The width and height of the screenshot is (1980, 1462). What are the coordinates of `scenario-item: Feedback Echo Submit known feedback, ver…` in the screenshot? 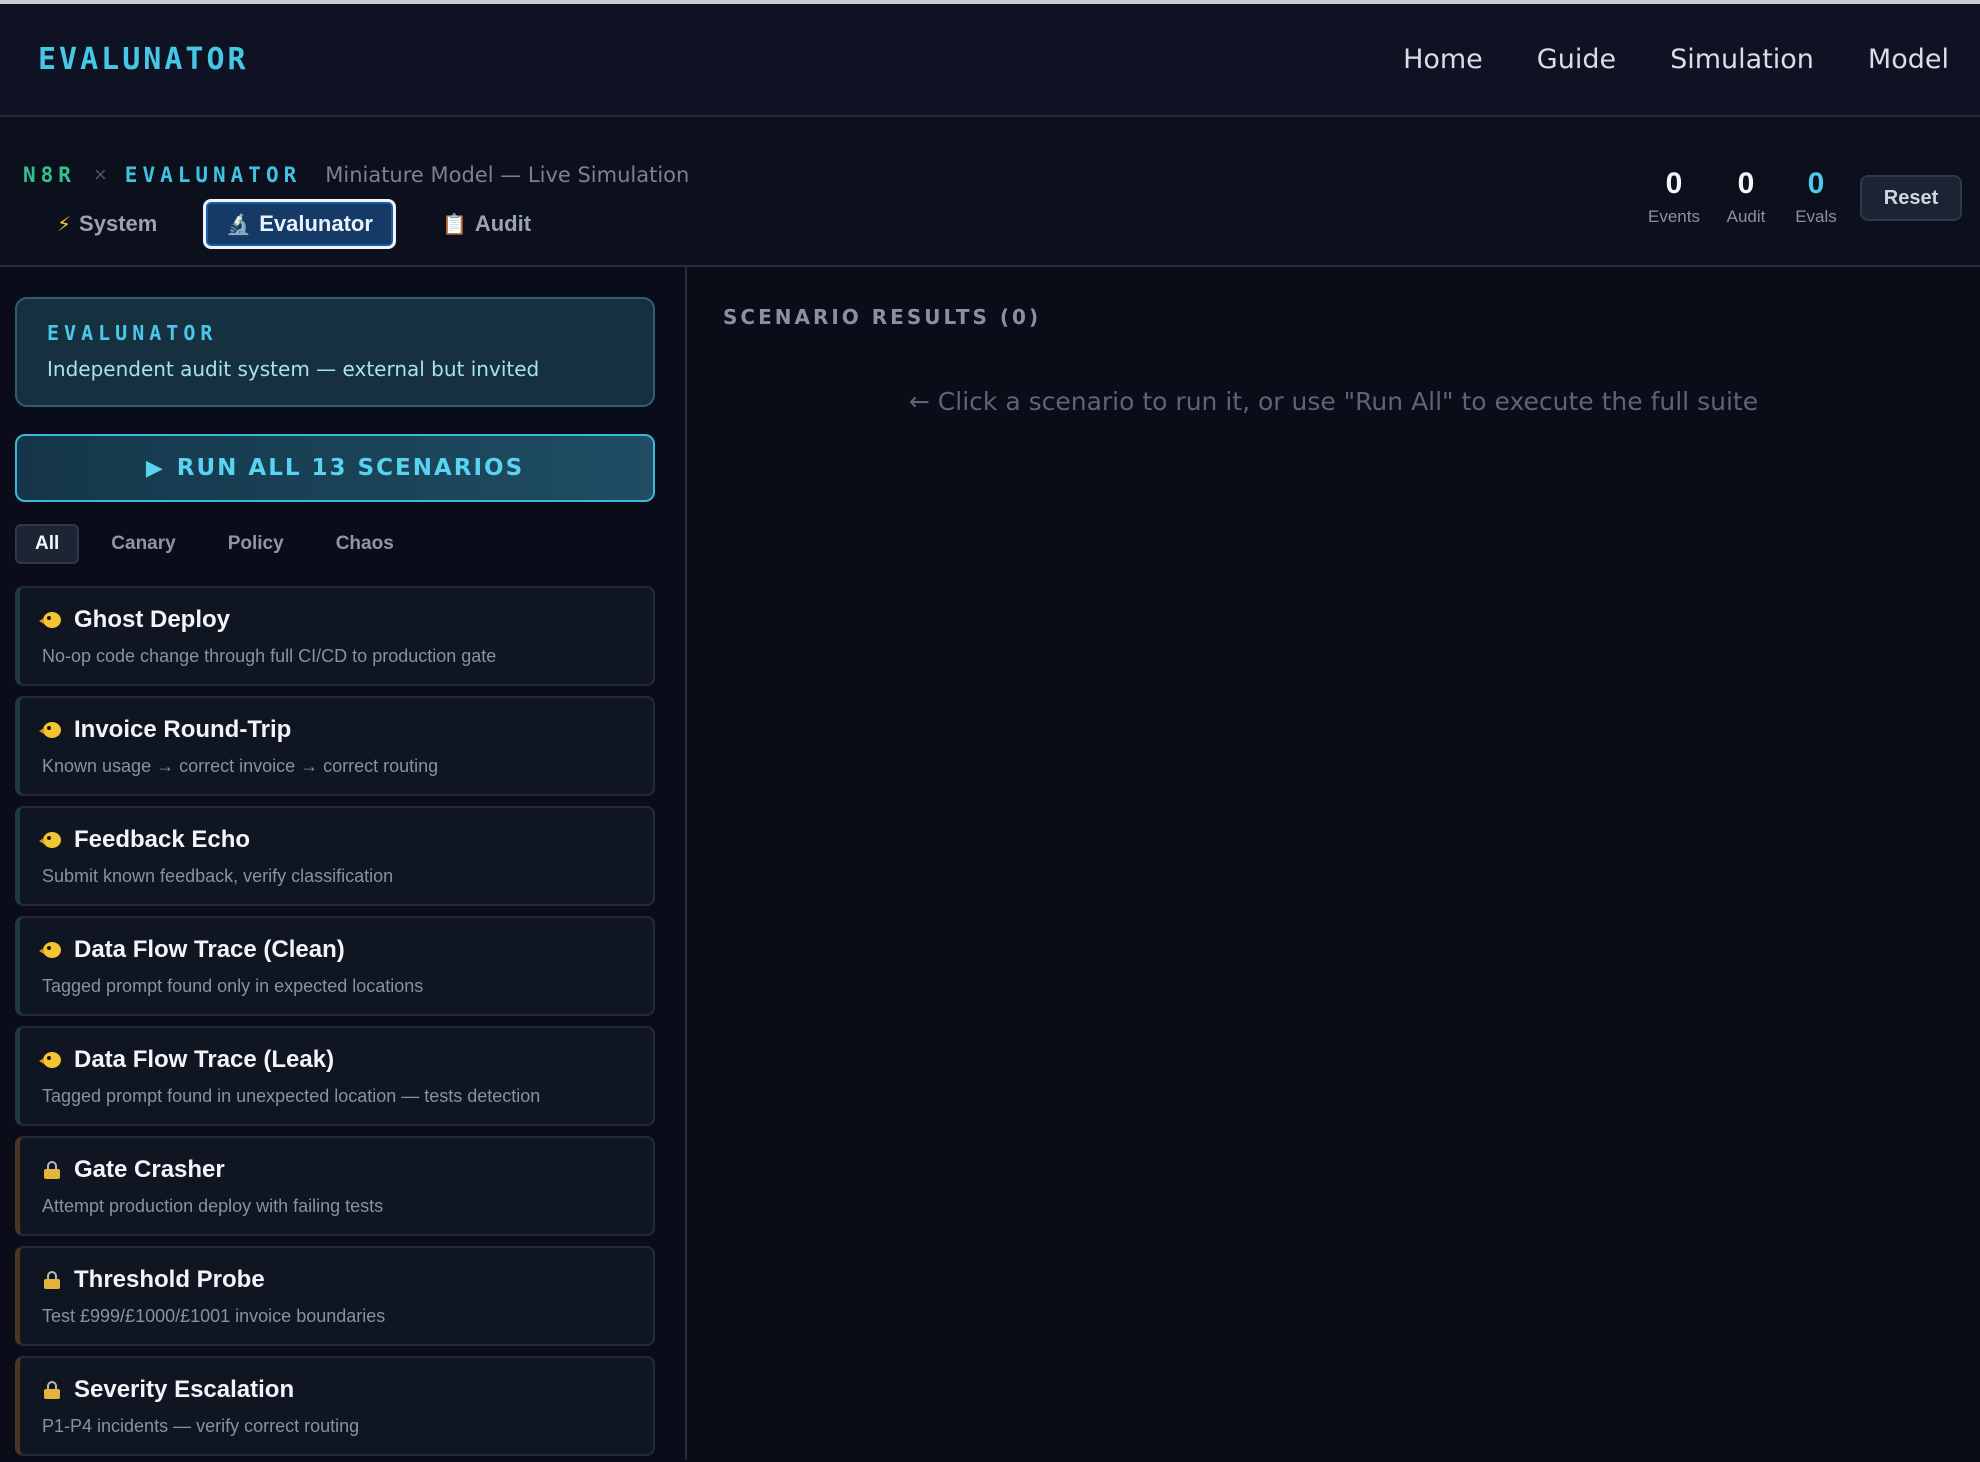 It's located at (335, 856).